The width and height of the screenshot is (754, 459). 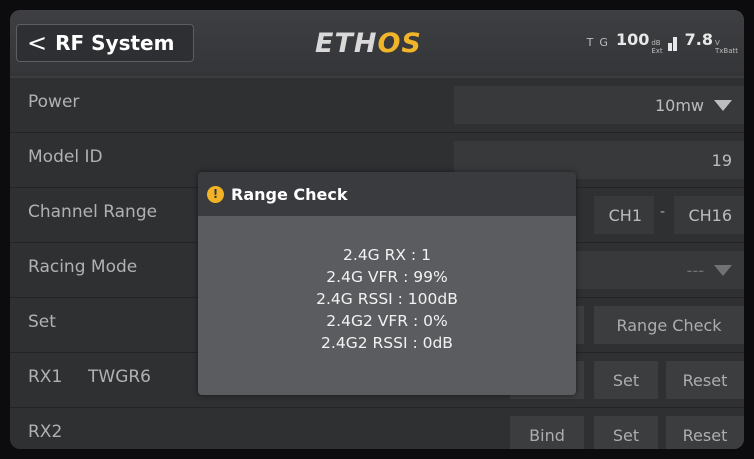 I want to click on warning-icon: !, so click(x=215, y=194).